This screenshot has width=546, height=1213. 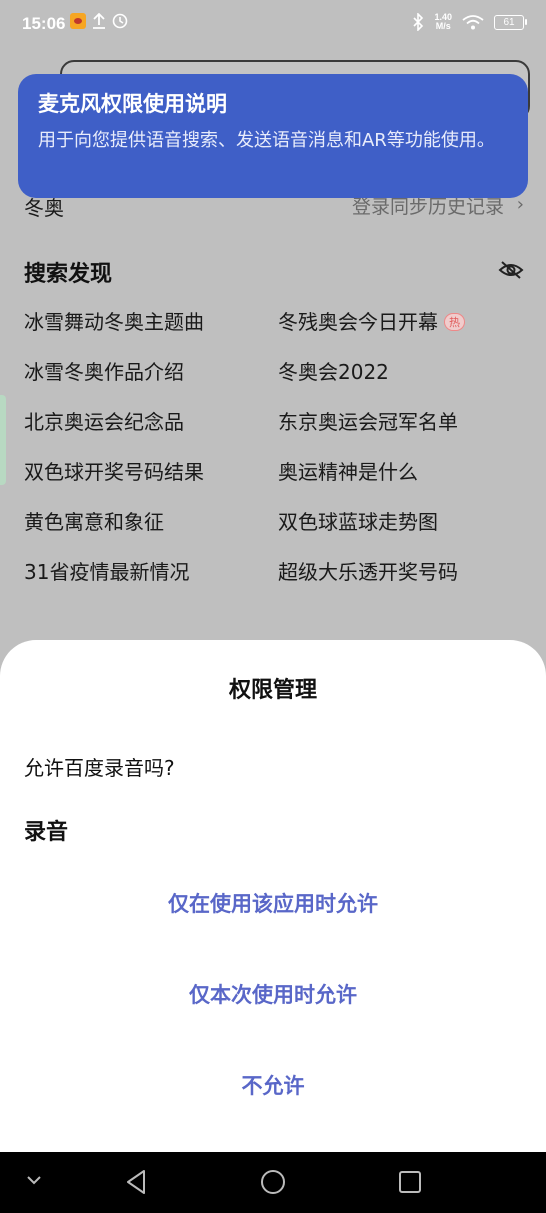 I want to click on discover-item-text: 北京奥运会纪念品, so click(x=104, y=422).